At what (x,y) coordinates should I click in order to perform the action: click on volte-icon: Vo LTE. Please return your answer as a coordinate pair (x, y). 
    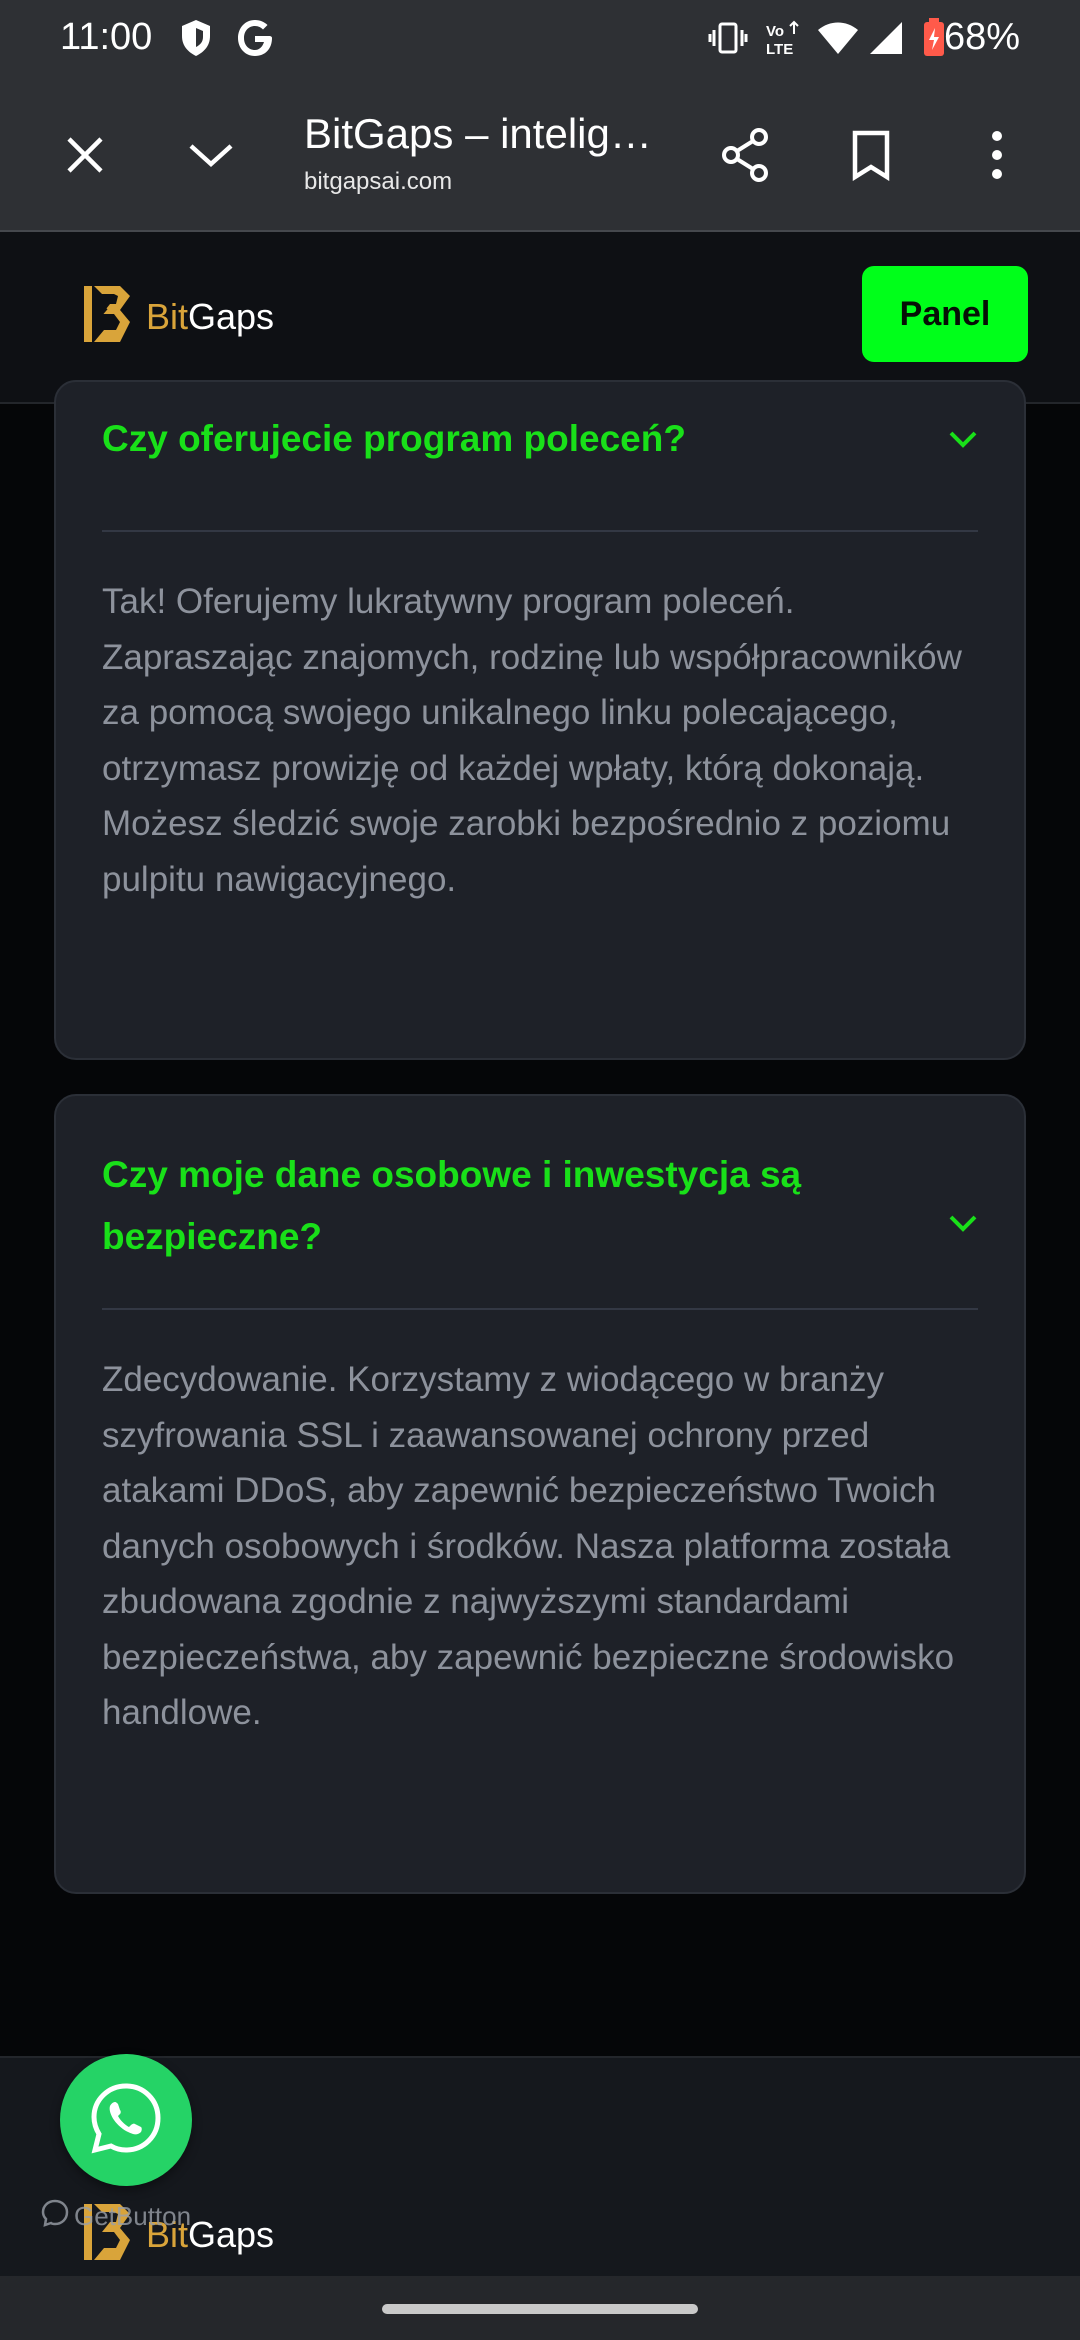
    Looking at the image, I should click on (784, 41).